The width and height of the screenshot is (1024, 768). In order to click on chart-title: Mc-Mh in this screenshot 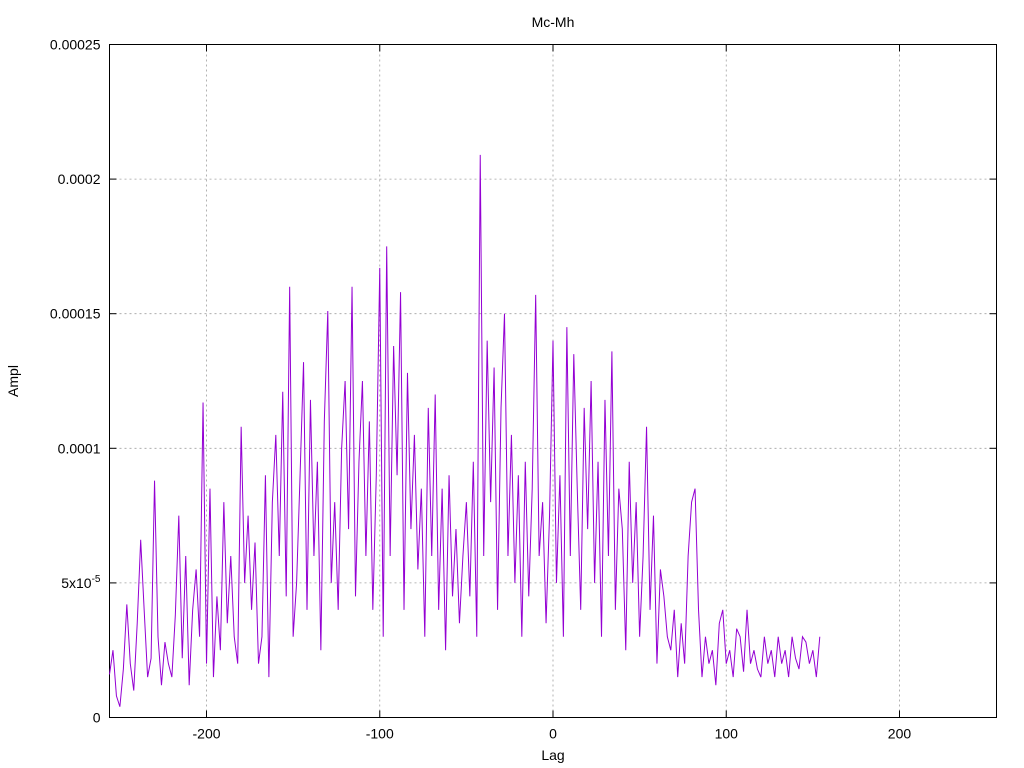, I will do `click(553, 22)`.